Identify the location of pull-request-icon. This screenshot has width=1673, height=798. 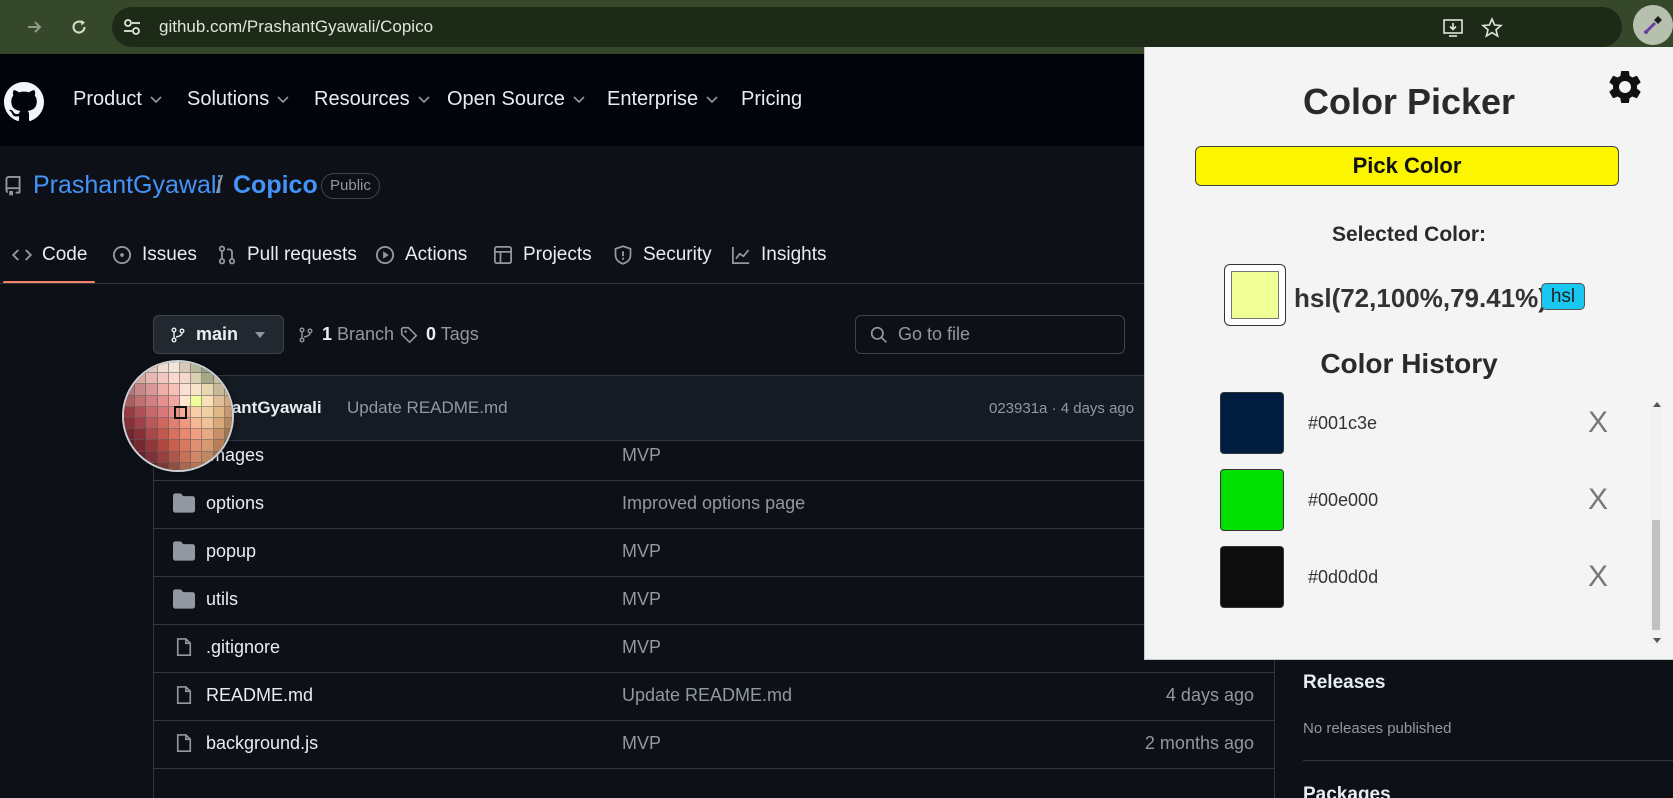
(227, 255).